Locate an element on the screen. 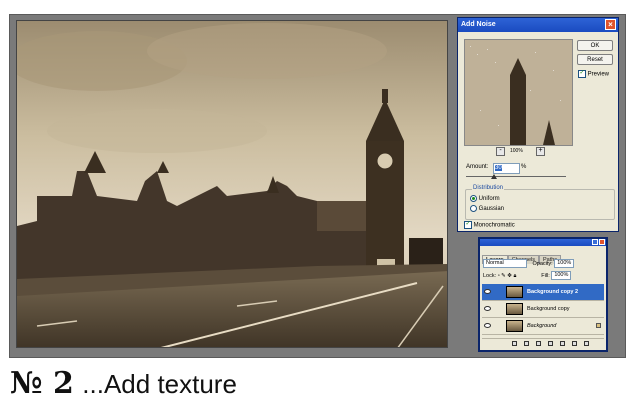  uniform-radio: Uniform is located at coordinates (485, 198).